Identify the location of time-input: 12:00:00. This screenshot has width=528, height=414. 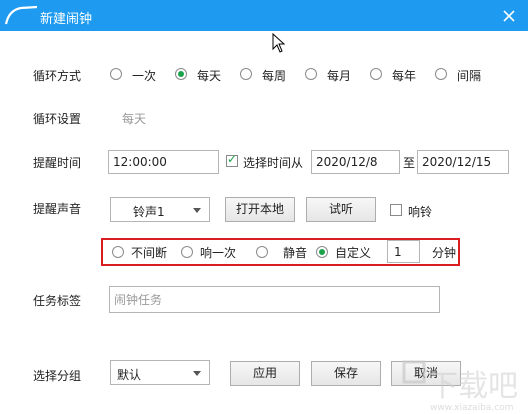
(163, 162).